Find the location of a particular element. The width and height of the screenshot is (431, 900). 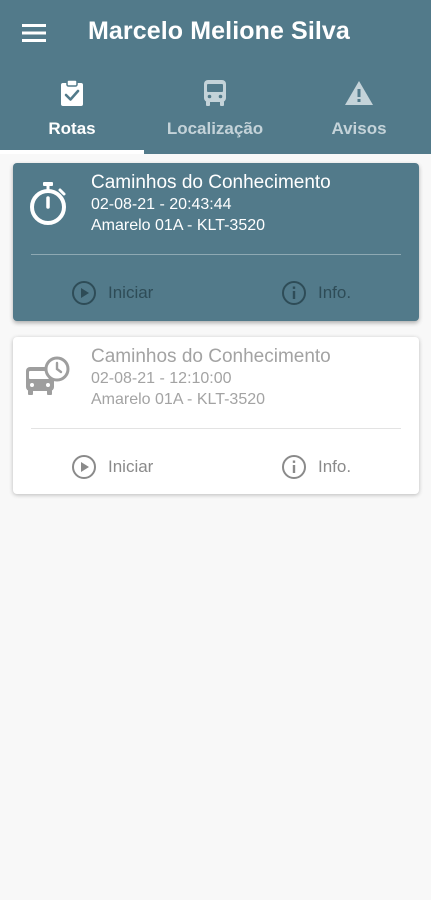

tab-avisos: Avisos is located at coordinates (359, 113).